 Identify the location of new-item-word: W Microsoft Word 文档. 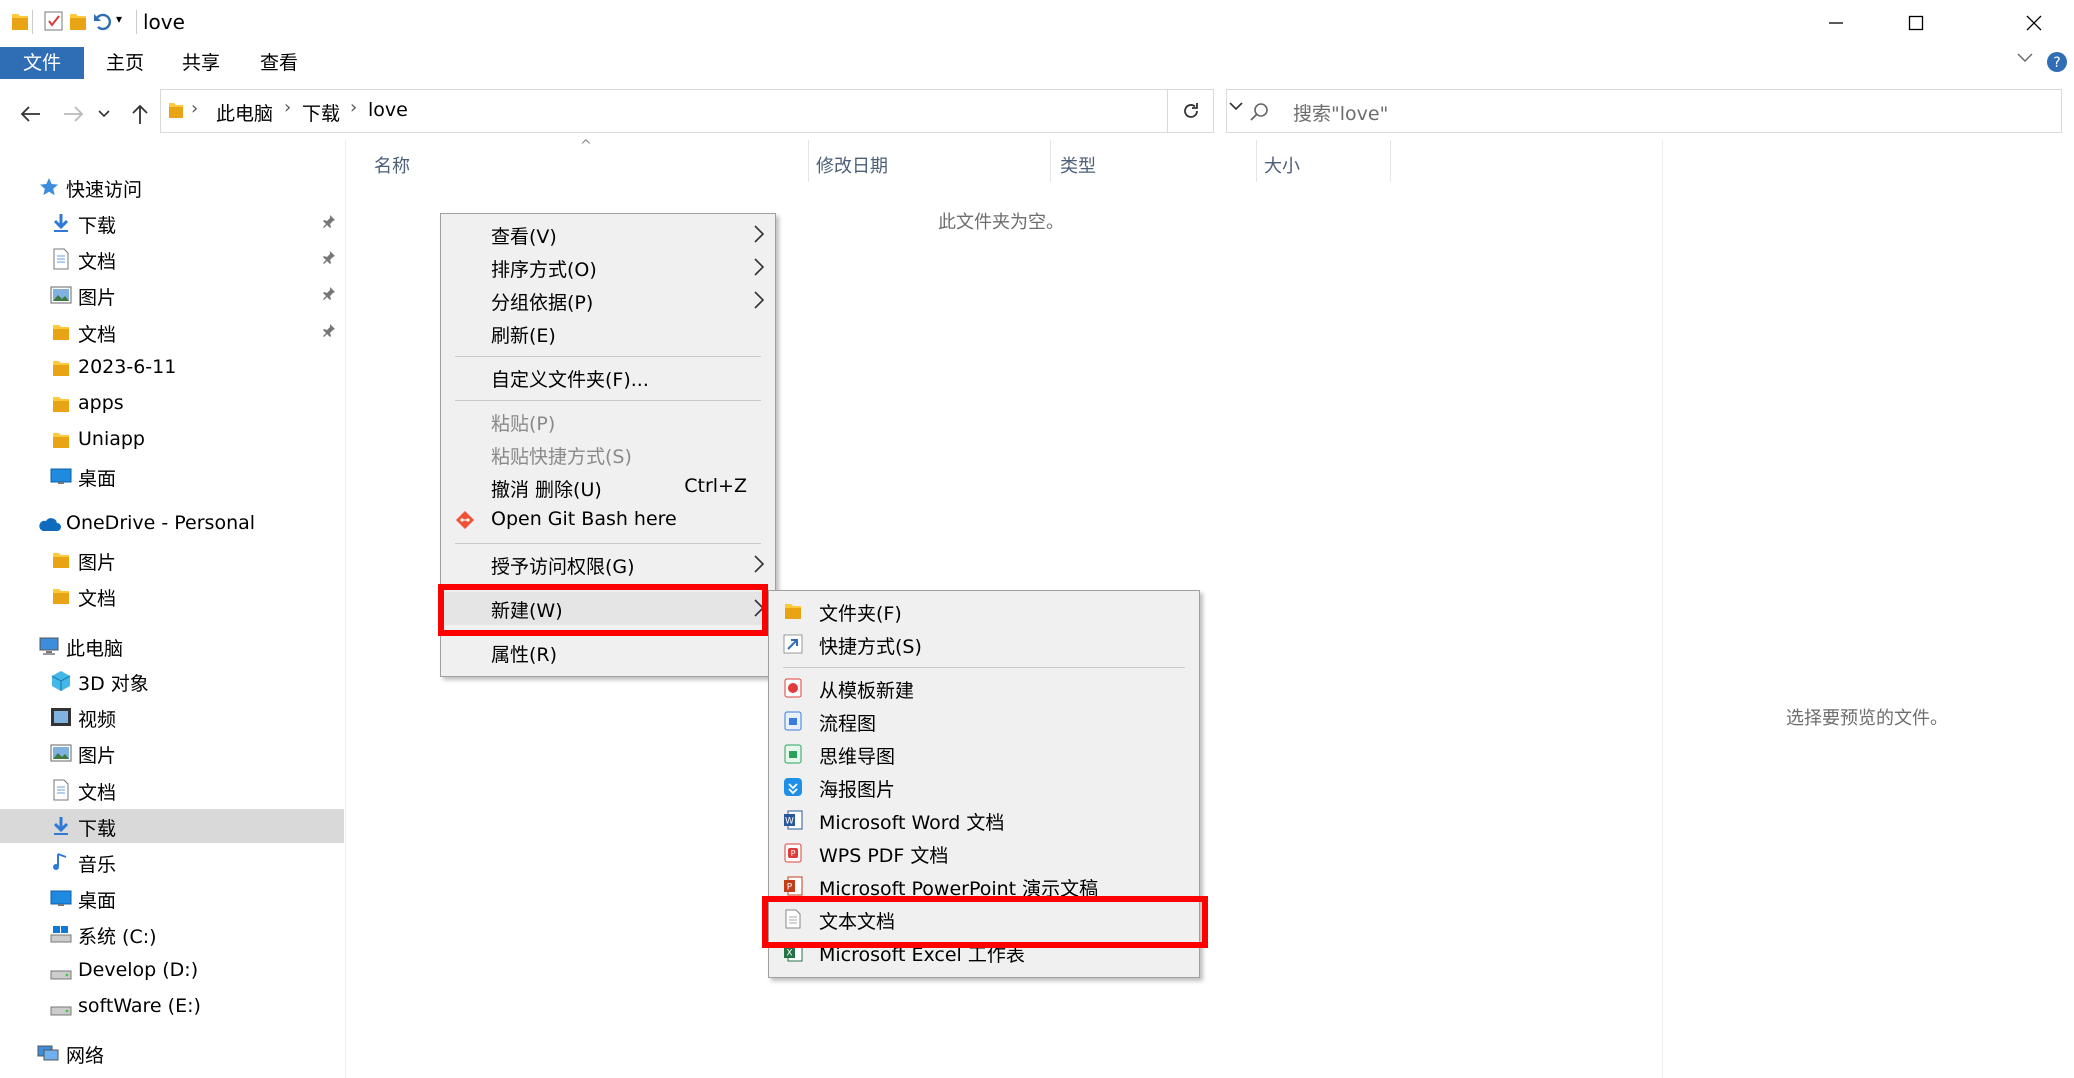
(984, 820).